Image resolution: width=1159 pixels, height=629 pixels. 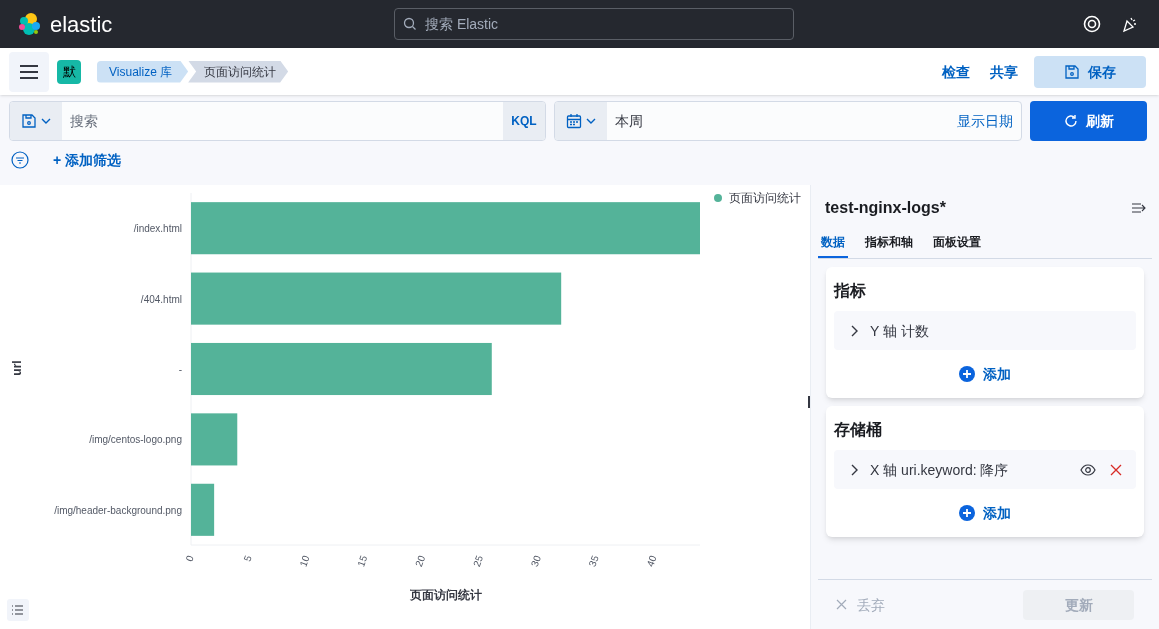 What do you see at coordinates (189, 558) in the screenshot?
I see `tick-label: 0` at bounding box center [189, 558].